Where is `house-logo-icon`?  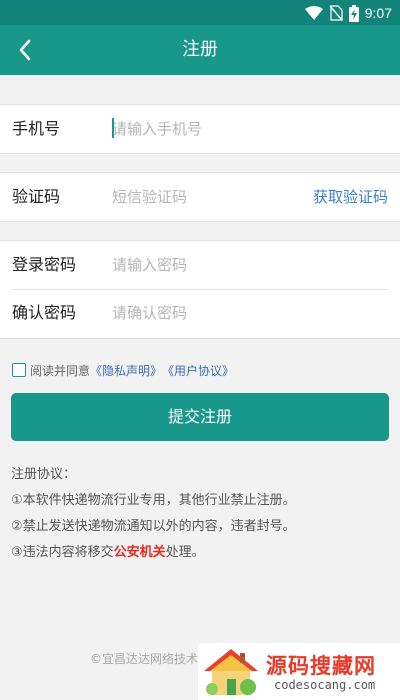
house-logo-icon is located at coordinates (231, 672).